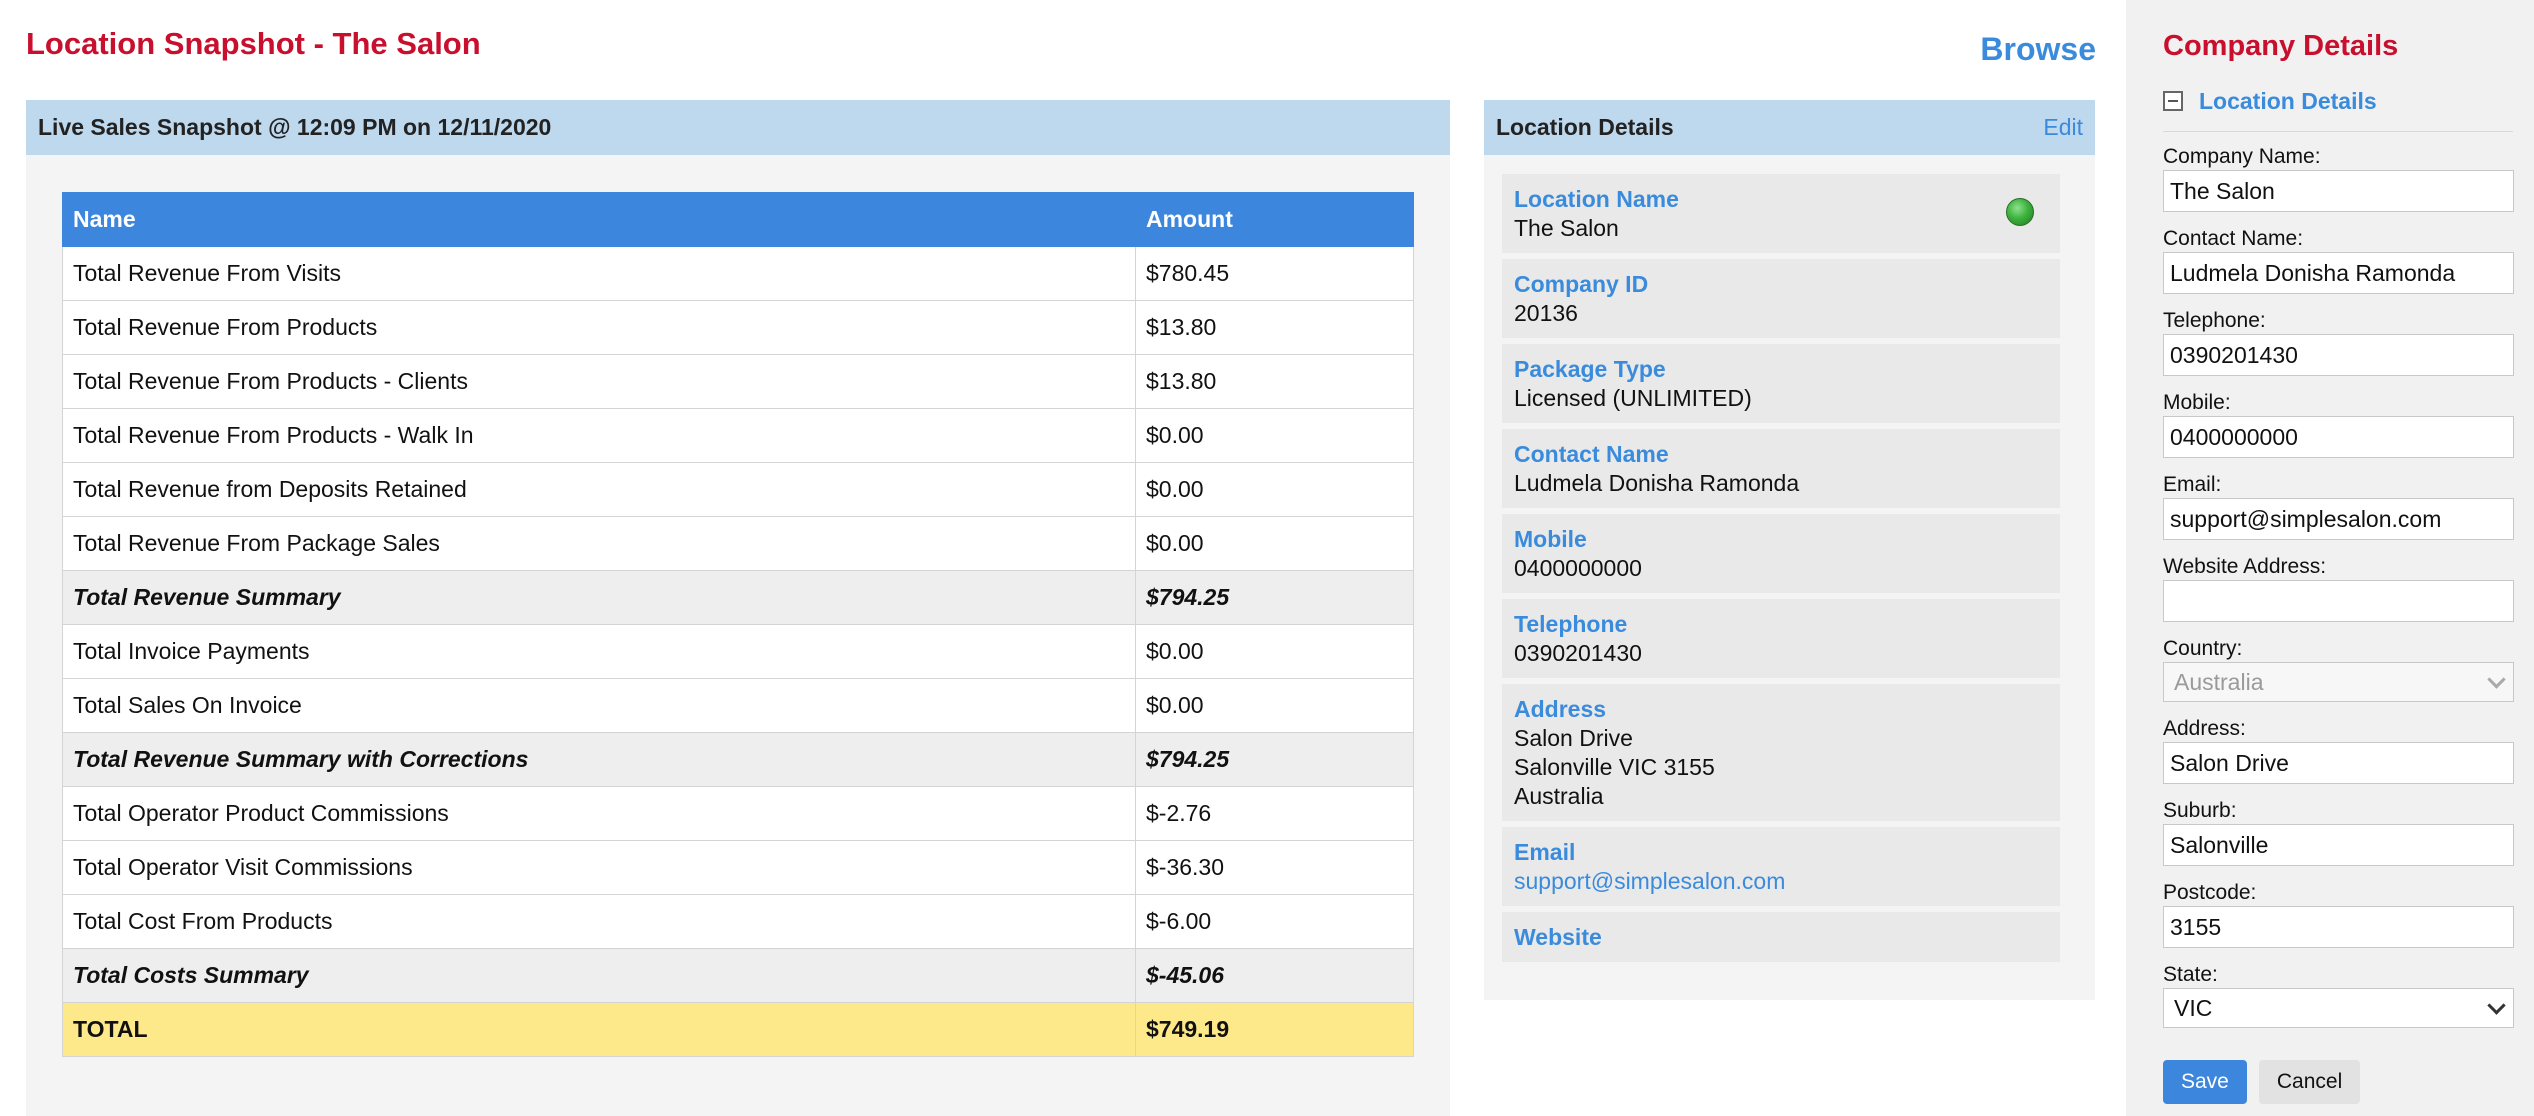 The width and height of the screenshot is (2534, 1116). Describe the element at coordinates (2338, 845) in the screenshot. I see `suburb-field` at that location.